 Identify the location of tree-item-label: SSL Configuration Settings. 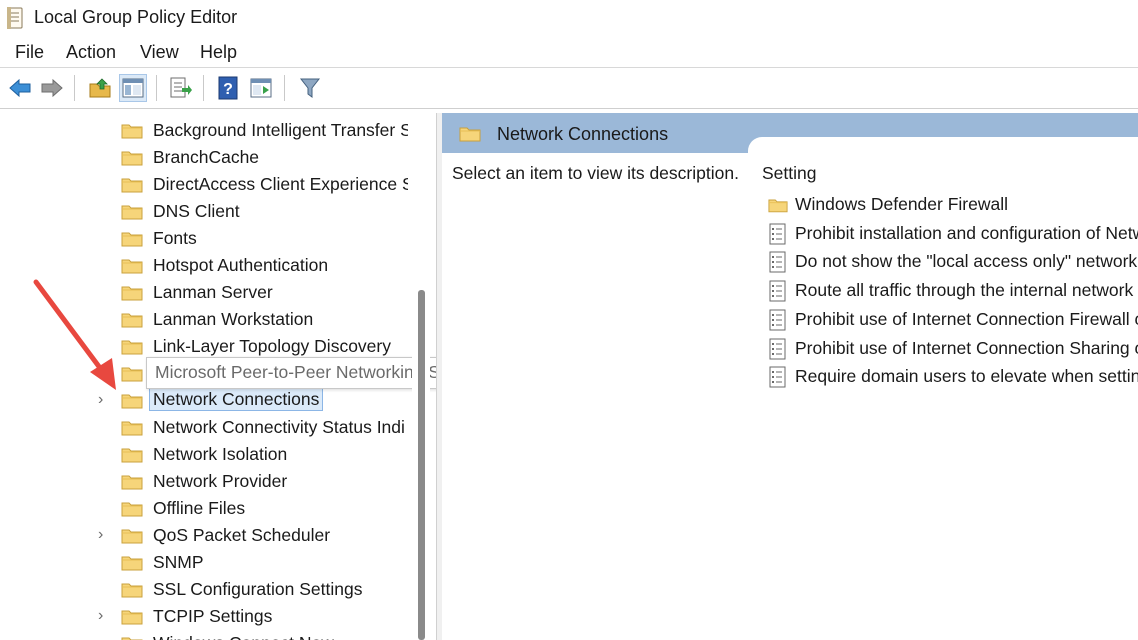
(258, 589).